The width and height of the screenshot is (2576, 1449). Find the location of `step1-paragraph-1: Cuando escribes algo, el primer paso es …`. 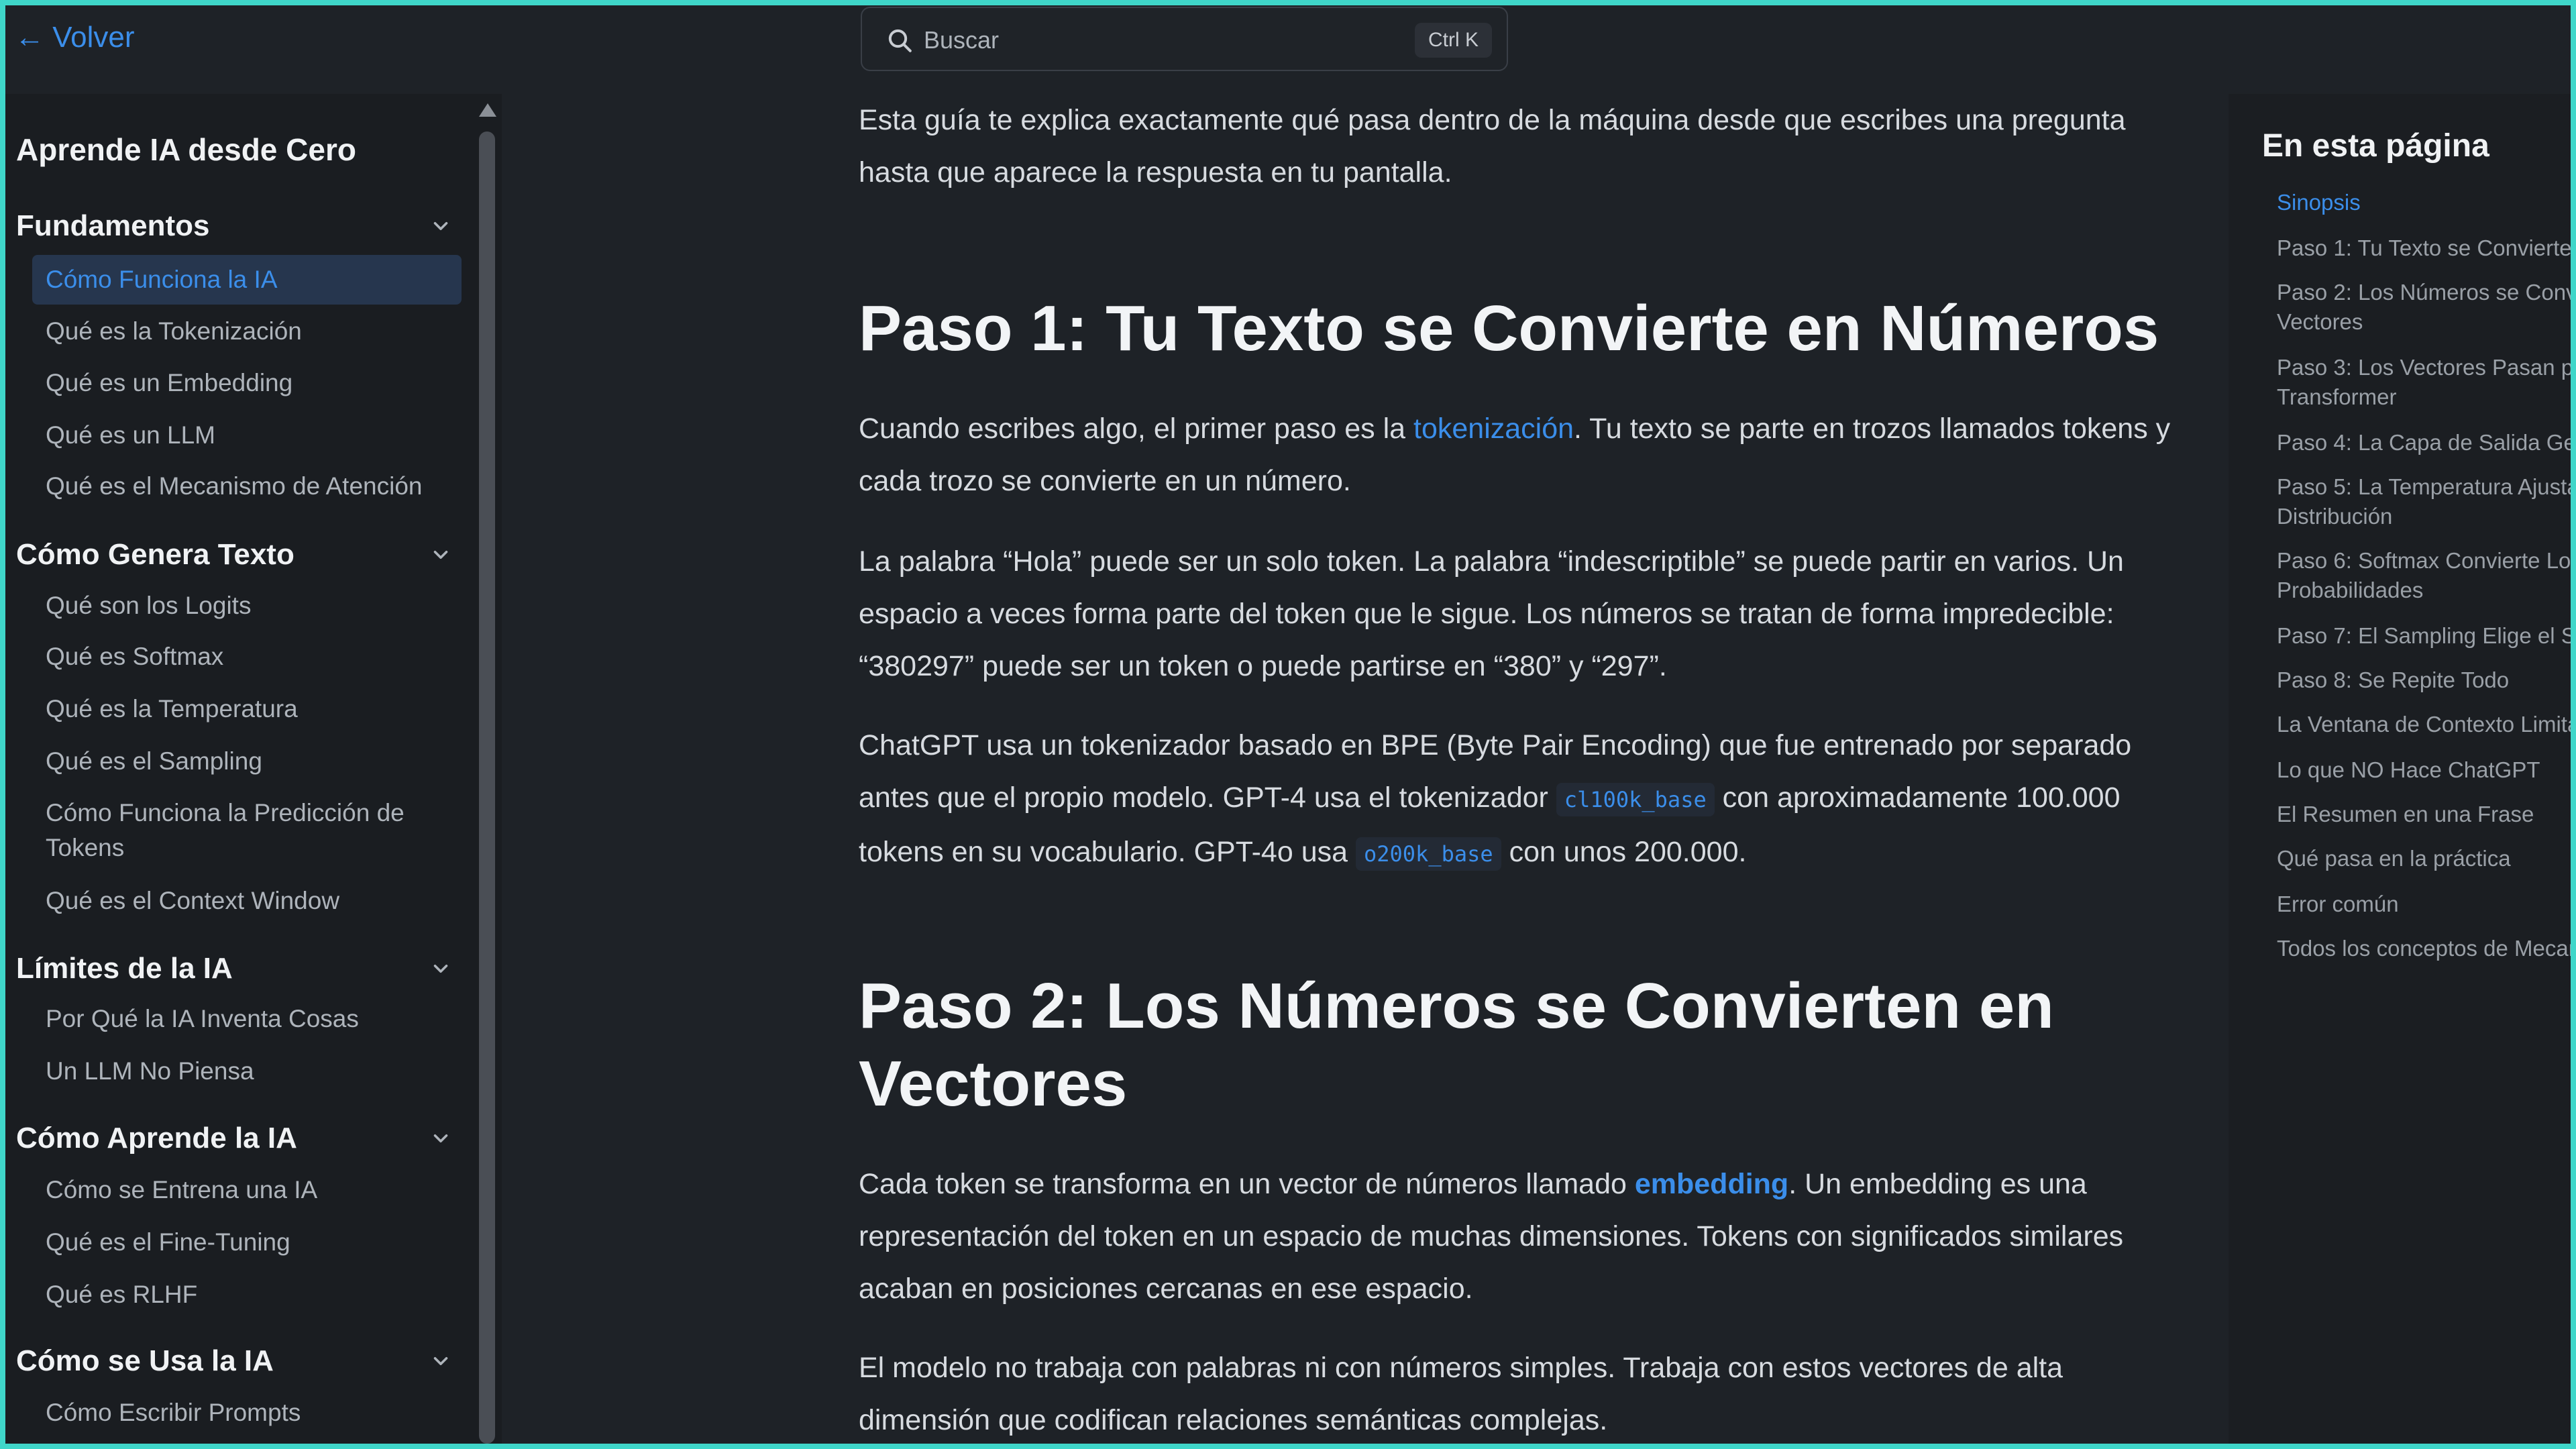

step1-paragraph-1: Cuando escribes algo, el primer paso es … is located at coordinates (1526, 454).